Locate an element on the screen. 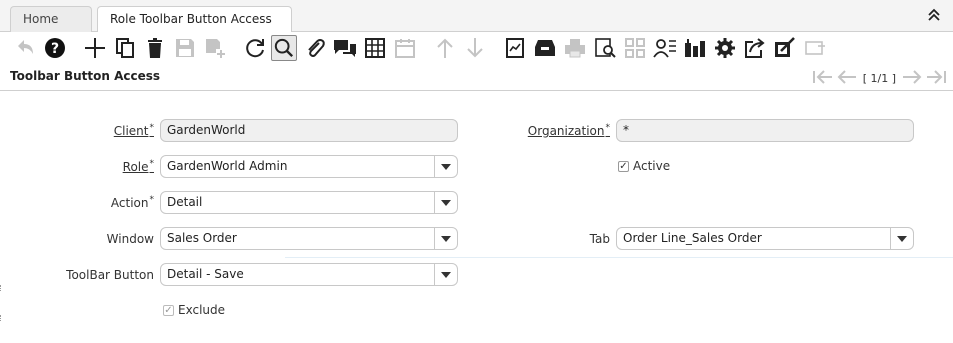  window-label: Window is located at coordinates (130, 239).